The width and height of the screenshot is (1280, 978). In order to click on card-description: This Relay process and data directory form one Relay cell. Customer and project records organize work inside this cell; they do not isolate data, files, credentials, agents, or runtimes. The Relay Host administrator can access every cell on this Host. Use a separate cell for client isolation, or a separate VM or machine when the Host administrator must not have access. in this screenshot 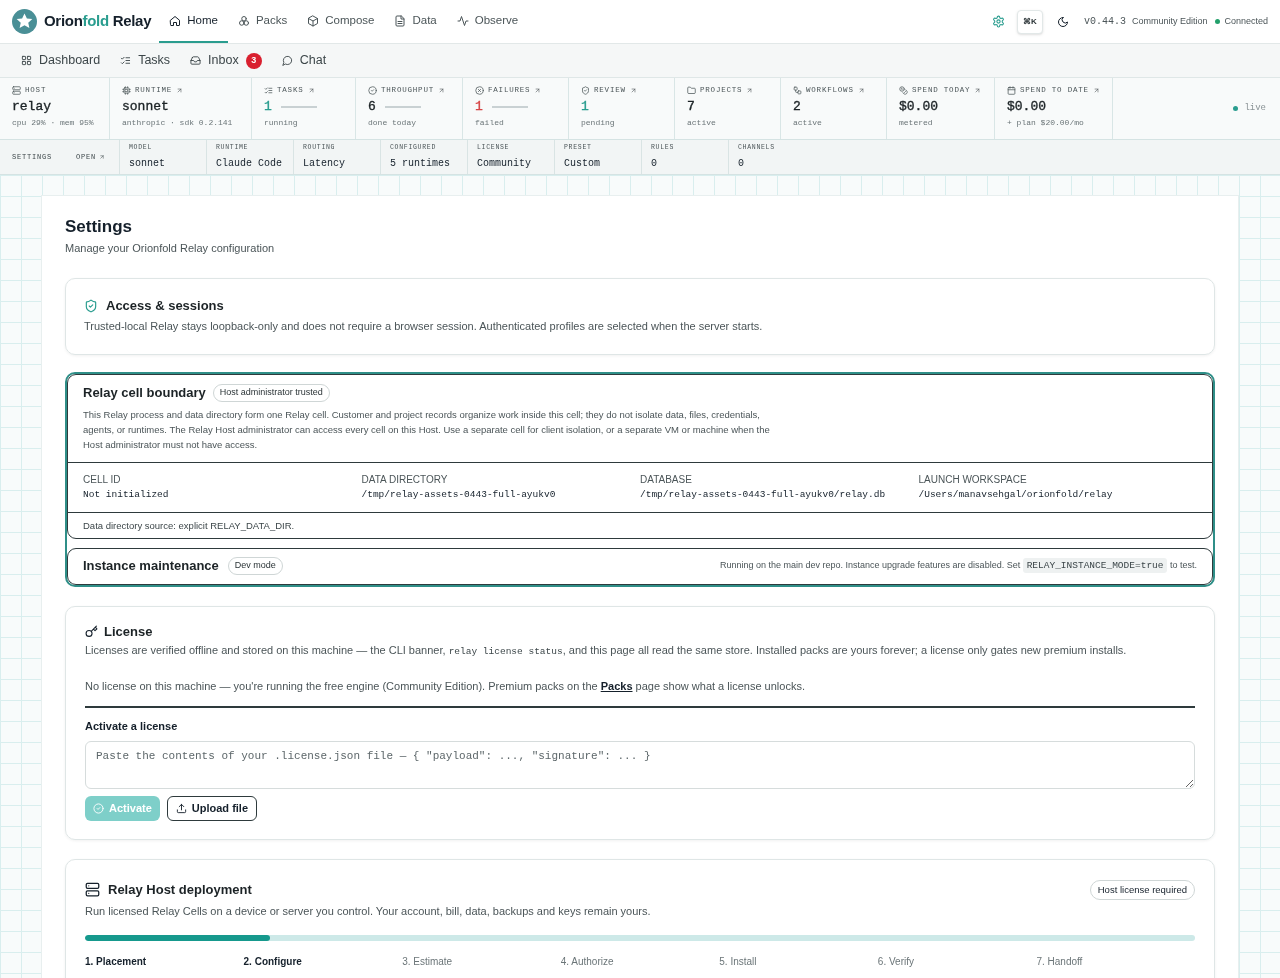, I will do `click(427, 429)`.